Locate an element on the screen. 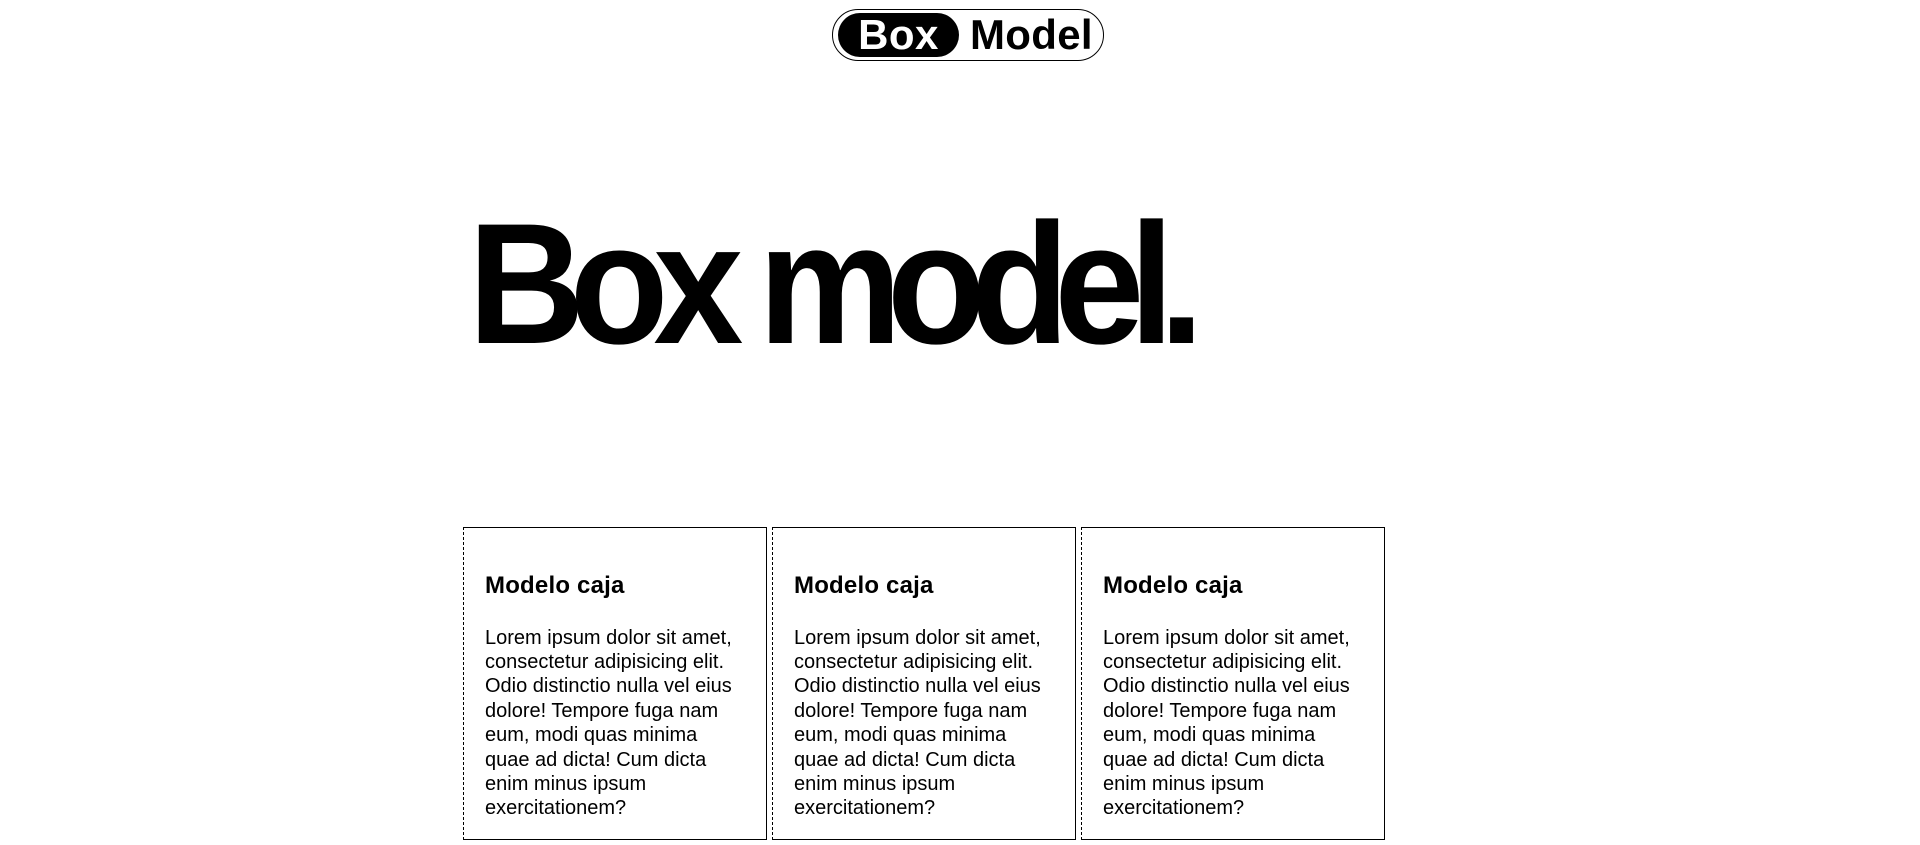  logo-model-label: Model is located at coordinates (1031, 34).